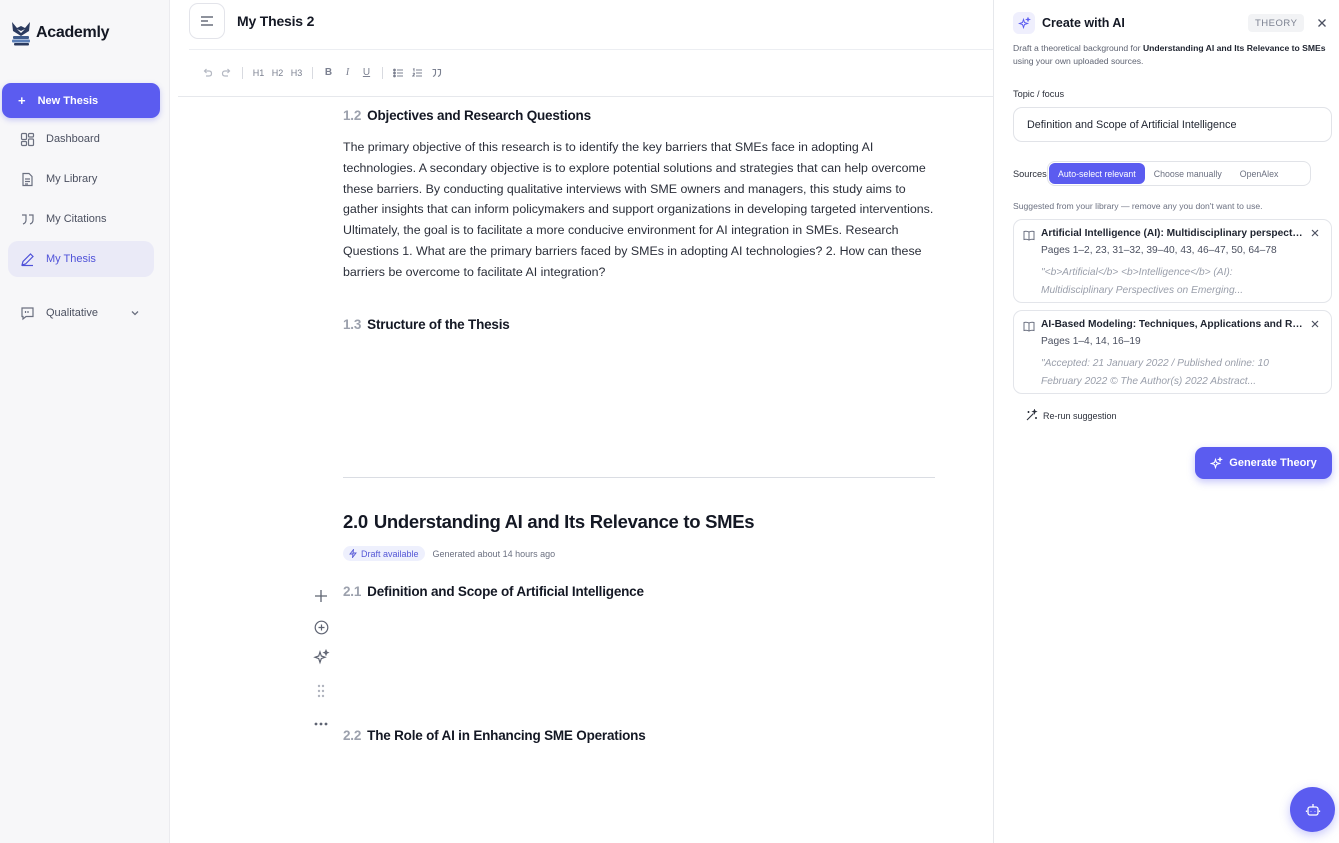  Describe the element at coordinates (1080, 415) in the screenshot. I see `rerun-label: Re-run suggestion` at that location.